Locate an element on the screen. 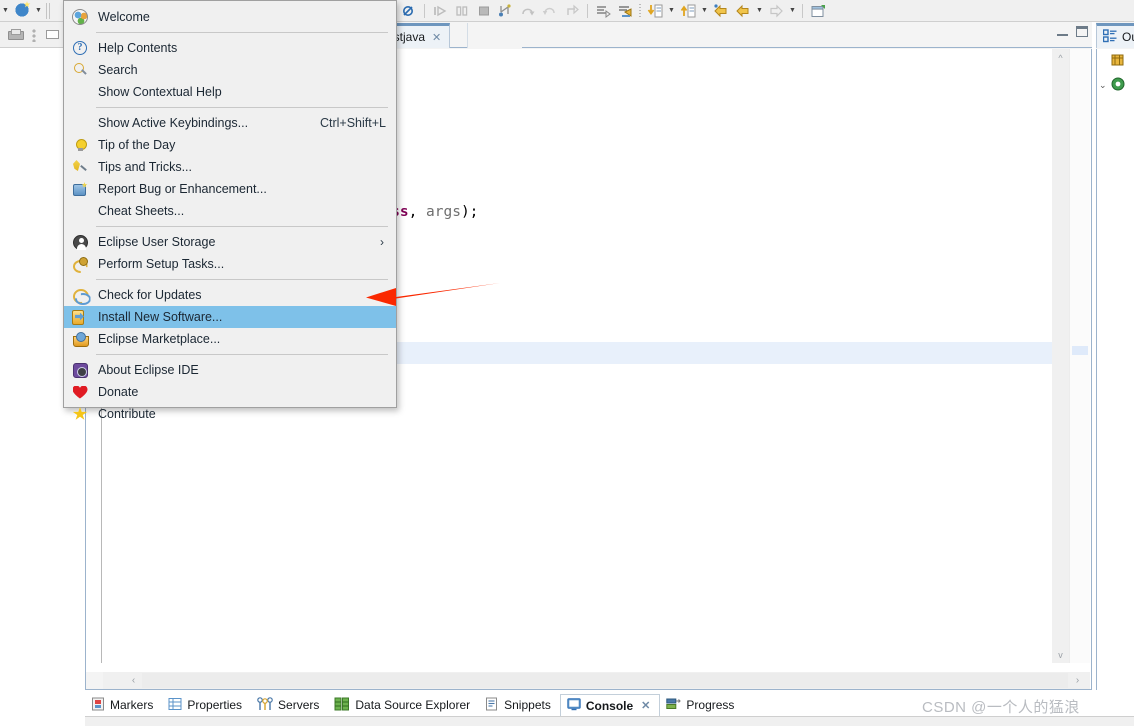 The height and width of the screenshot is (726, 1134). console-output-strip is located at coordinates (609, 721).